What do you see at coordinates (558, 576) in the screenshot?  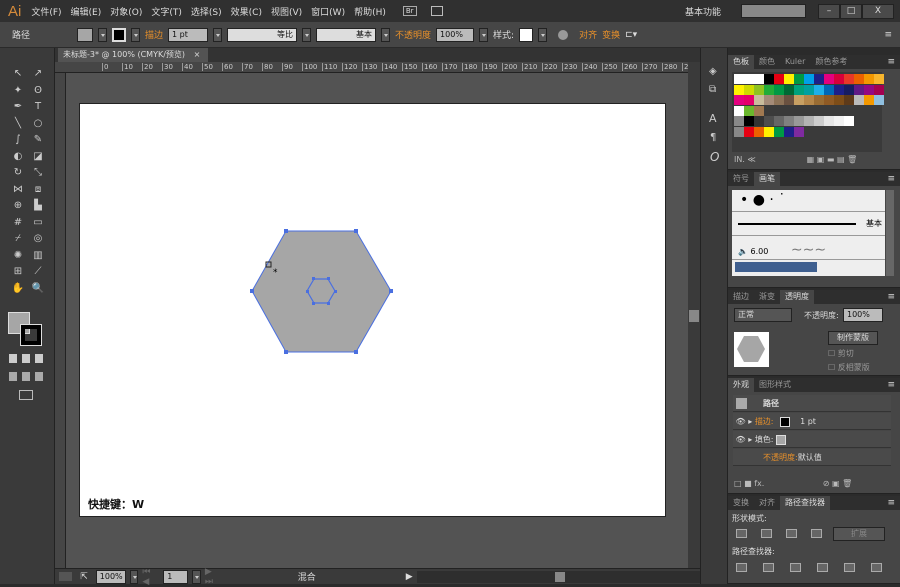 I see `horizontal-scrollbar` at bounding box center [558, 576].